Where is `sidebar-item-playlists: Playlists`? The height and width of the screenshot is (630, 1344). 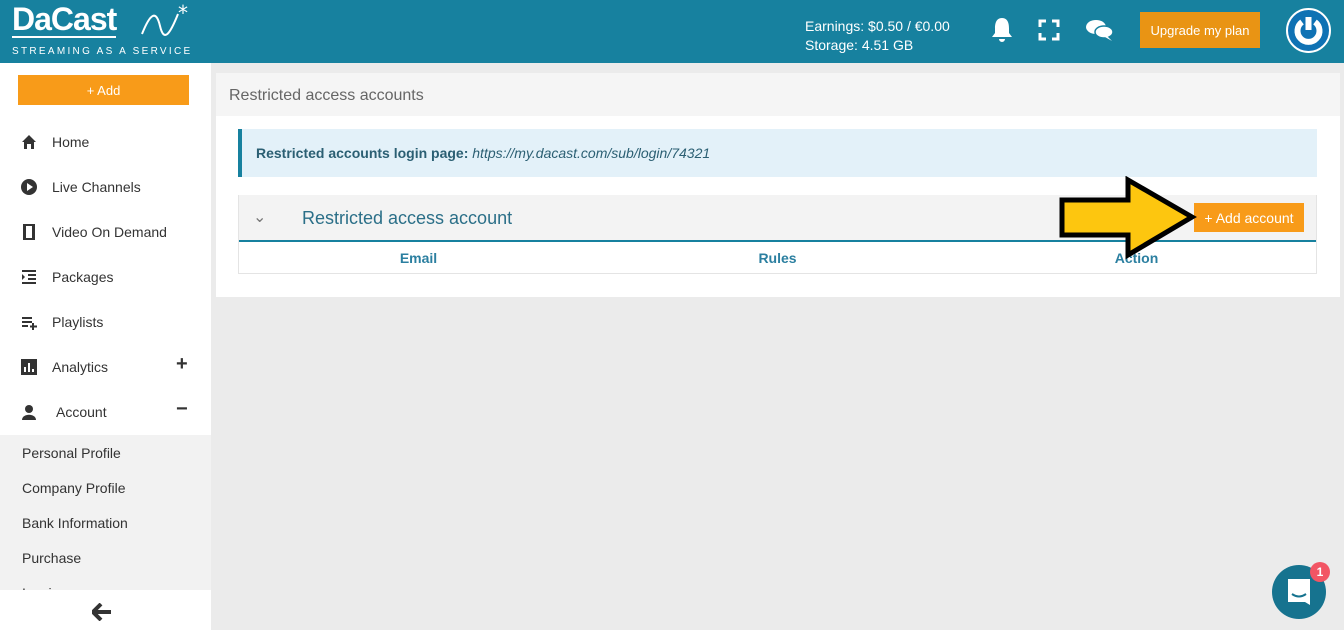 sidebar-item-playlists: Playlists is located at coordinates (105, 322).